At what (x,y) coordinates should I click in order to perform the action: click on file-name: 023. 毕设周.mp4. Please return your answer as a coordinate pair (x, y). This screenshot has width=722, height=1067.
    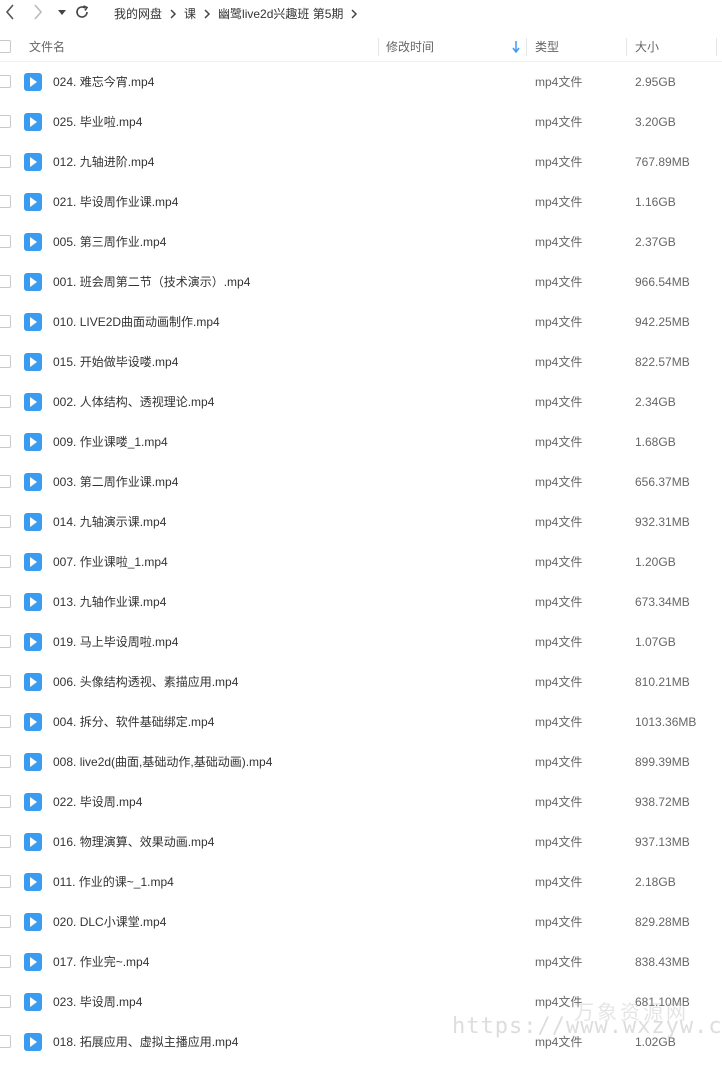
    Looking at the image, I should click on (97, 1002).